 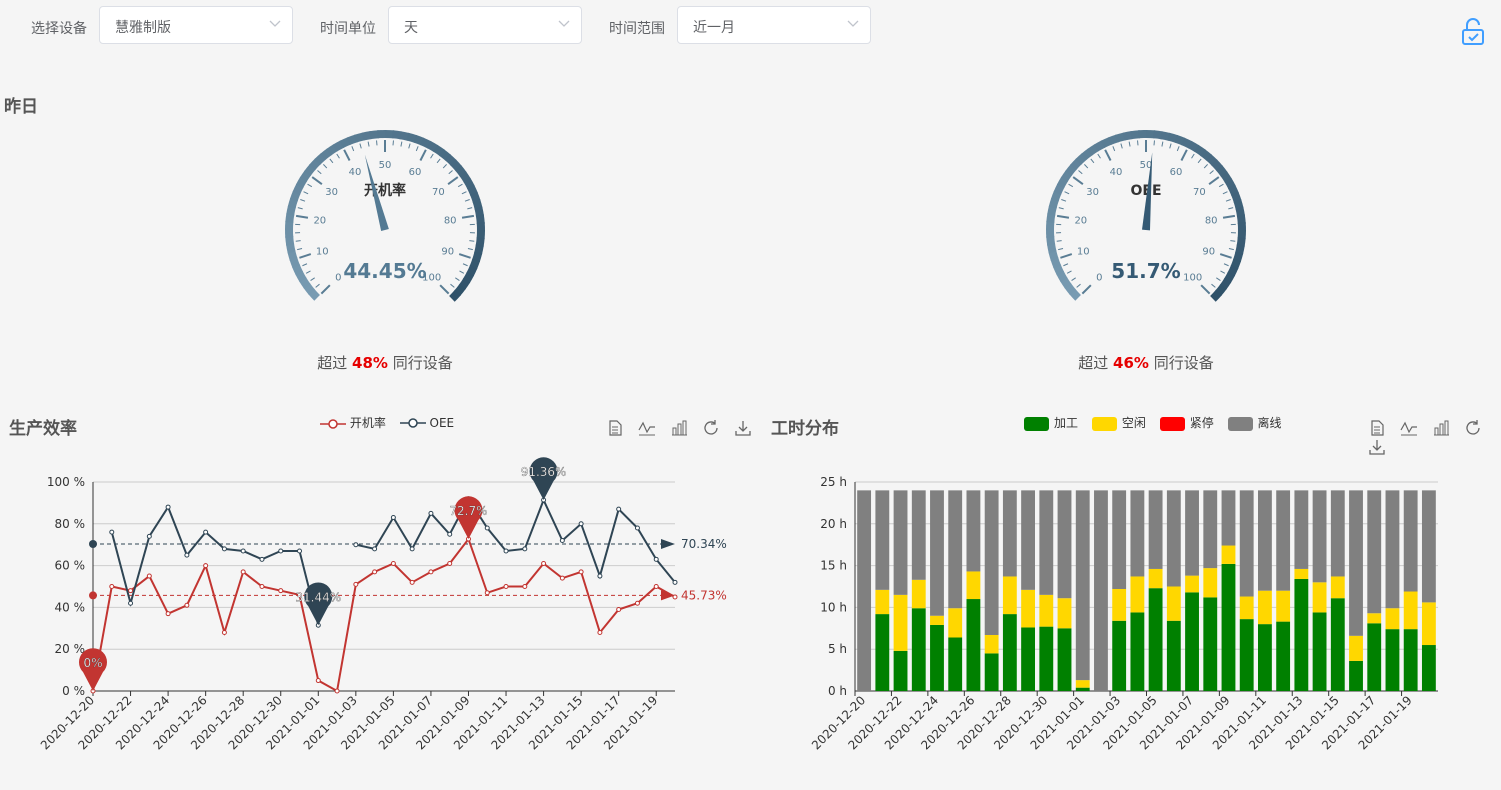 What do you see at coordinates (1133, 423) in the screenshot?
I see `legend-label: 空闲` at bounding box center [1133, 423].